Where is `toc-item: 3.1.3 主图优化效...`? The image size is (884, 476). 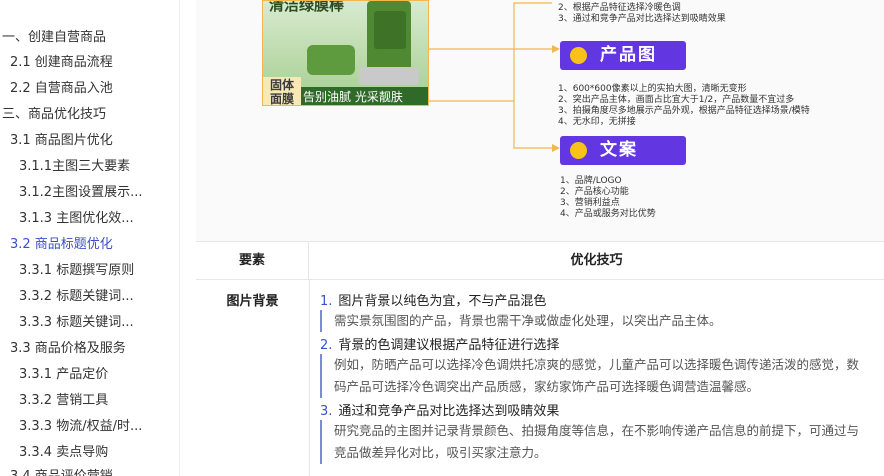 toc-item: 3.1.3 主图优化效... is located at coordinates (76, 219).